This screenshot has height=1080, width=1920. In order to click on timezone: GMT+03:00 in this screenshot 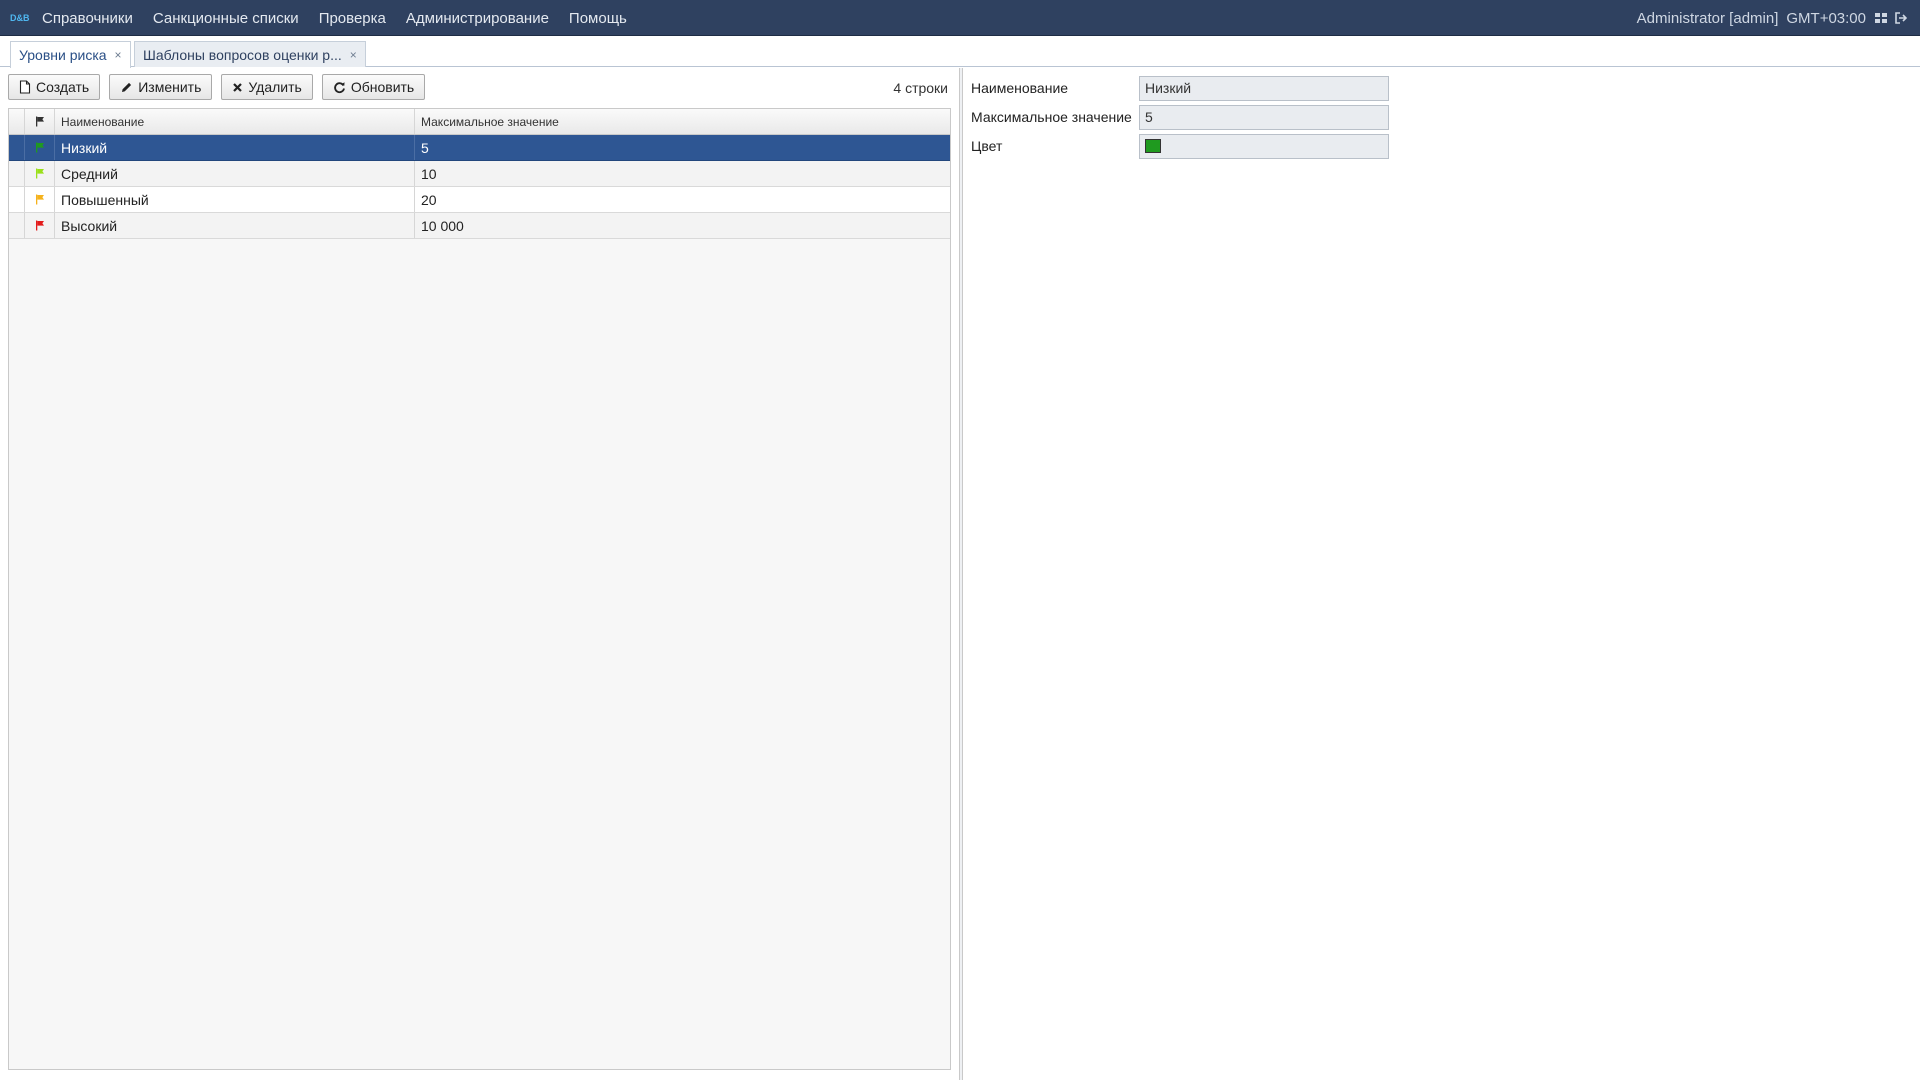, I will do `click(1826, 18)`.